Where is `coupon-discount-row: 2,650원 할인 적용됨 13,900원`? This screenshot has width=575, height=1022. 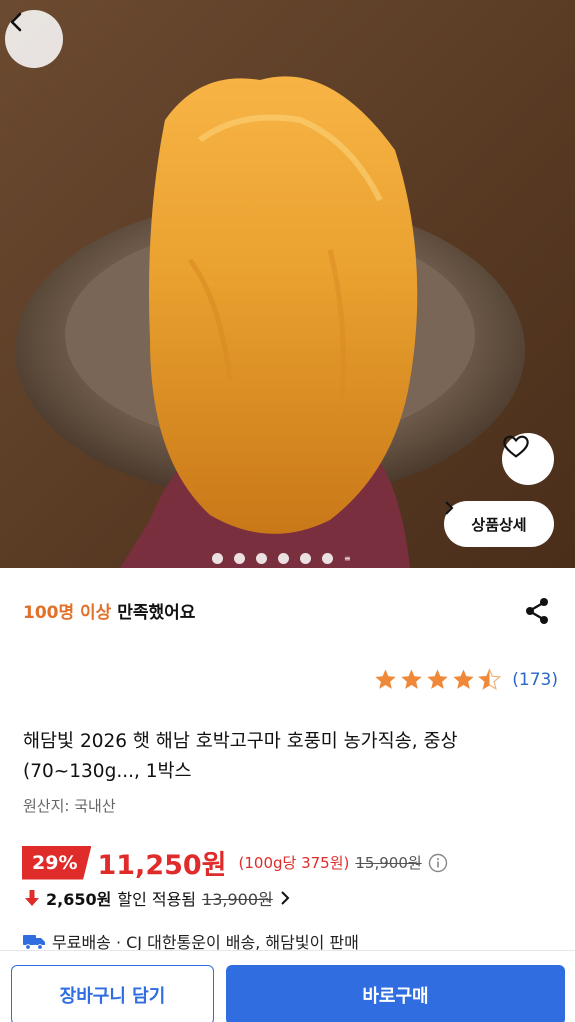 coupon-discount-row: 2,650원 할인 적용됨 13,900원 is located at coordinates (157, 898).